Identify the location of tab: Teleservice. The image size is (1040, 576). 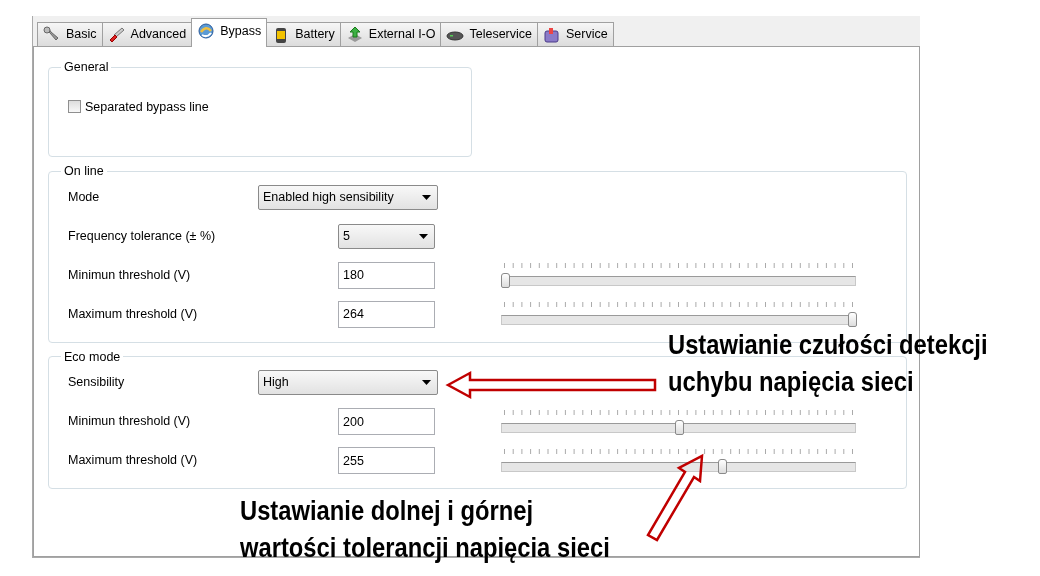
(489, 34).